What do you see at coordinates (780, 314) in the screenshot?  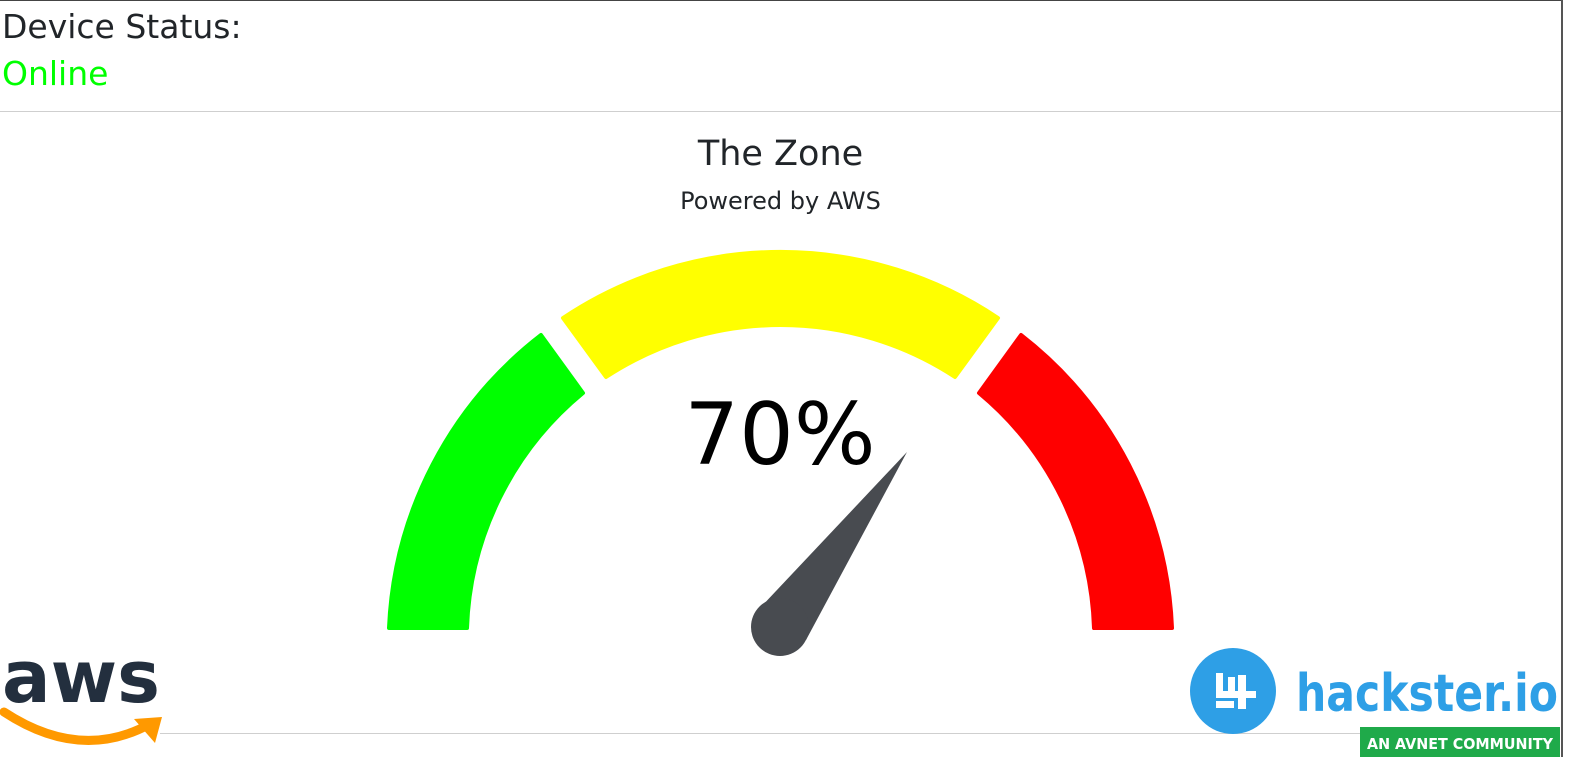 I see `gauge-zone-yellow` at bounding box center [780, 314].